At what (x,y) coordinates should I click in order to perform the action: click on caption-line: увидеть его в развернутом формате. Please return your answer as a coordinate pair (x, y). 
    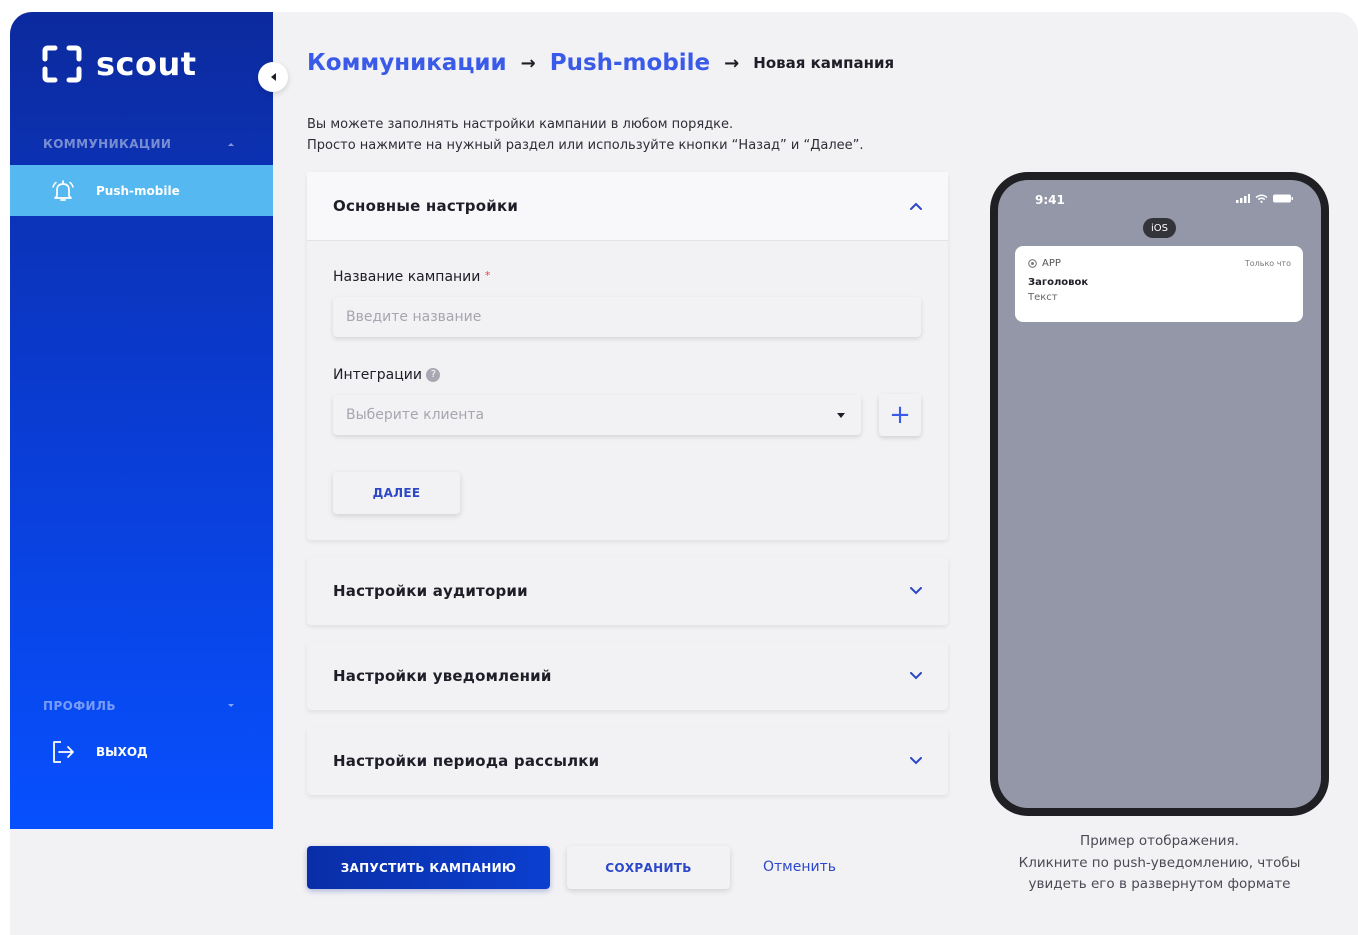
    Looking at the image, I should click on (1159, 884).